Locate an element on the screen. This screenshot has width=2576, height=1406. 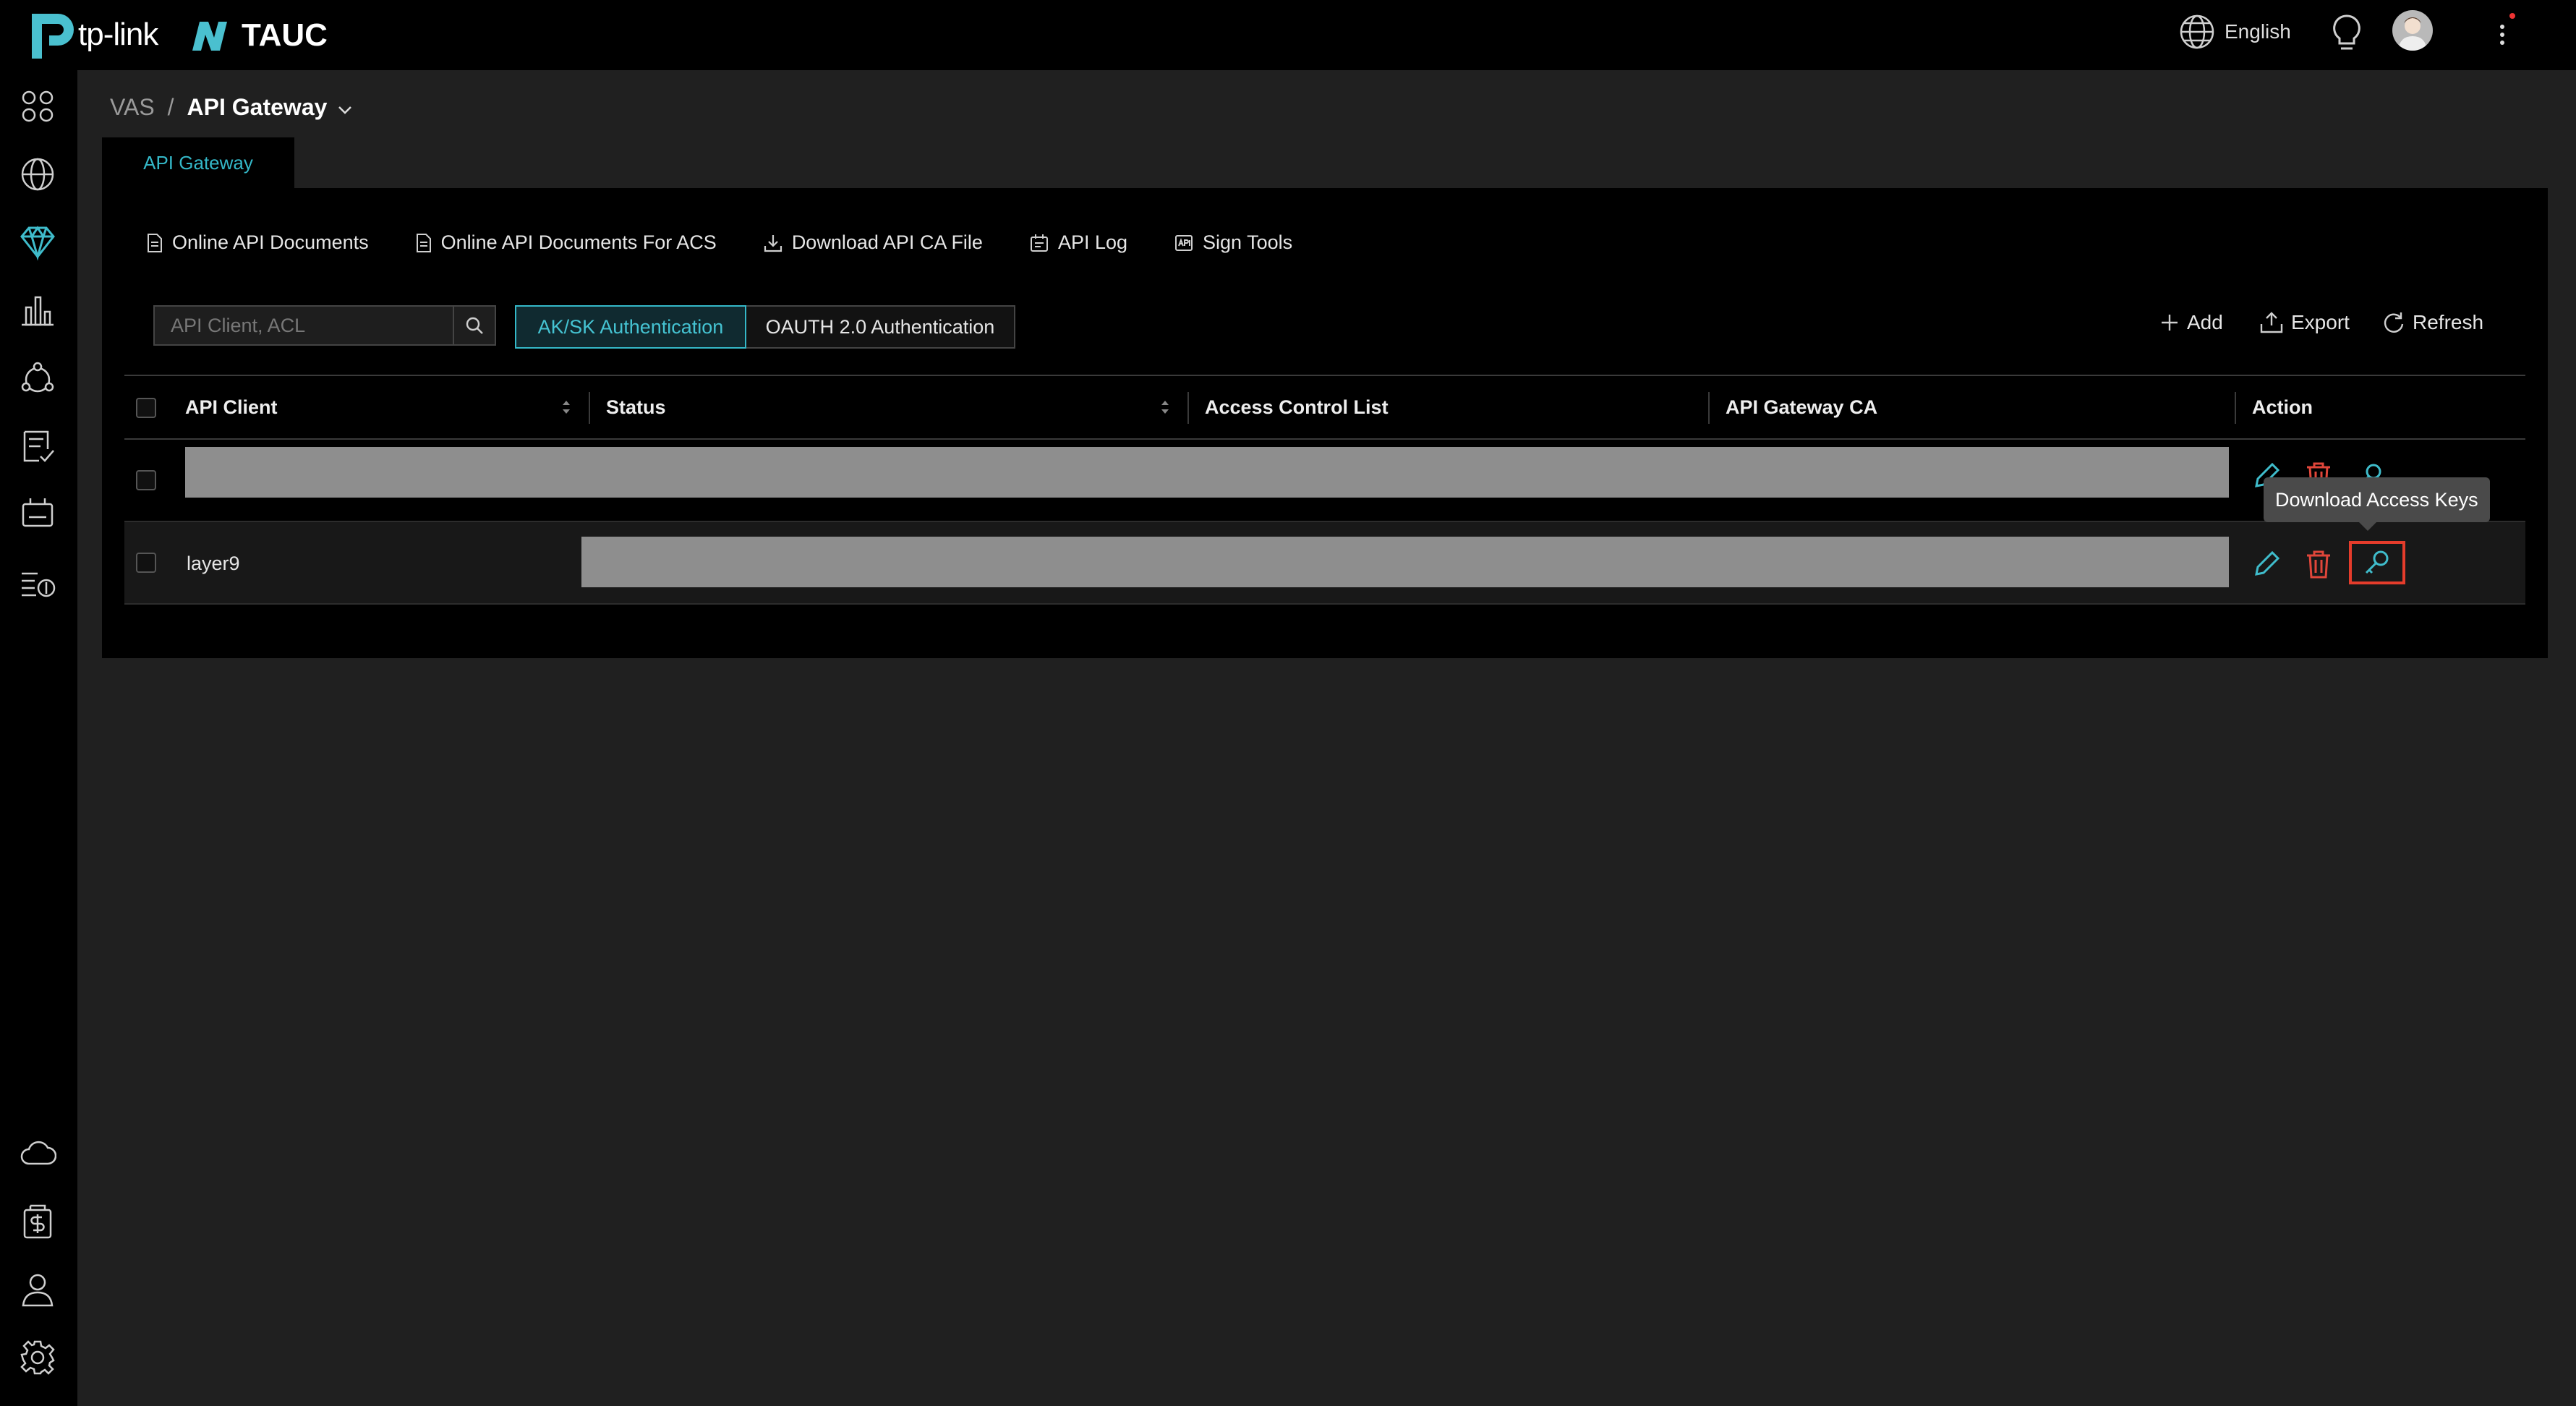
sidebar-item-billing-list is located at coordinates (37, 582).